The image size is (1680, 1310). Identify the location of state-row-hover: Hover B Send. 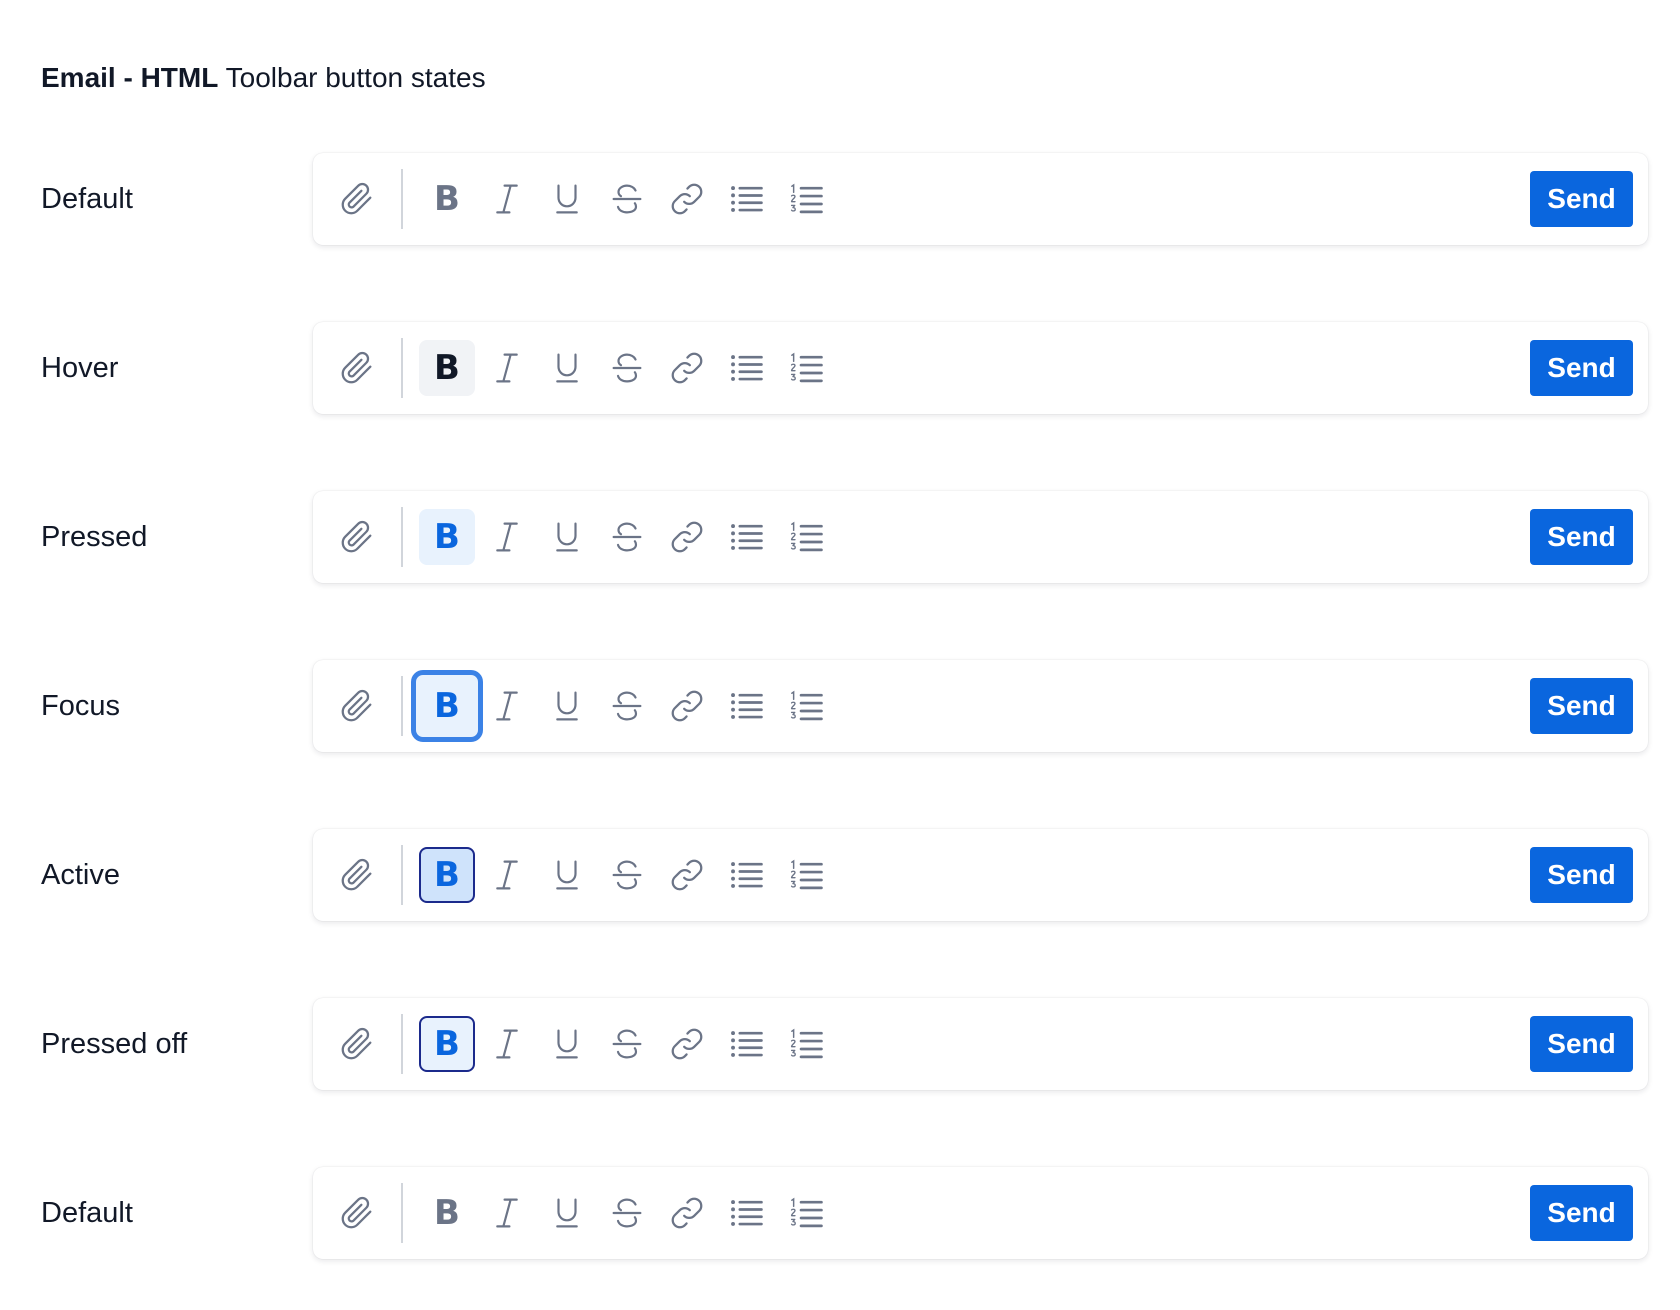
(840, 368).